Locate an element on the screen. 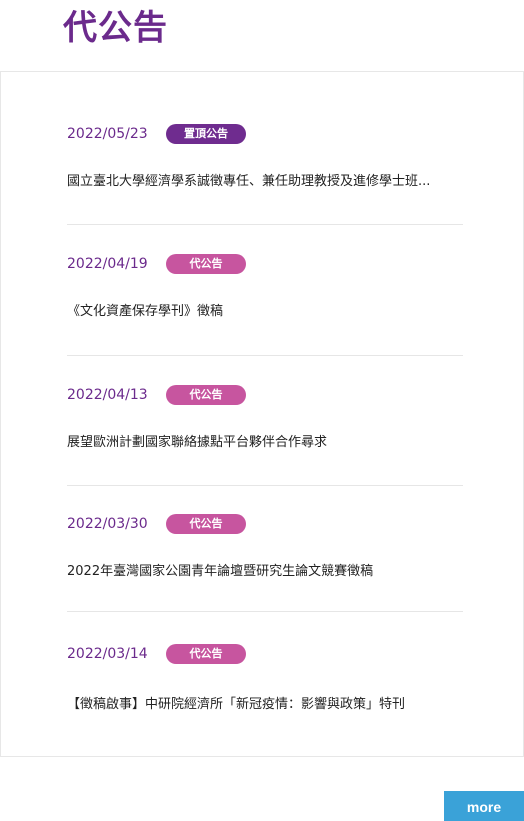 This screenshot has width=524, height=821. announcement-title-link: 2022年臺灣國家公園青年論壇暨研究生論文競賽徵稿 is located at coordinates (265, 572).